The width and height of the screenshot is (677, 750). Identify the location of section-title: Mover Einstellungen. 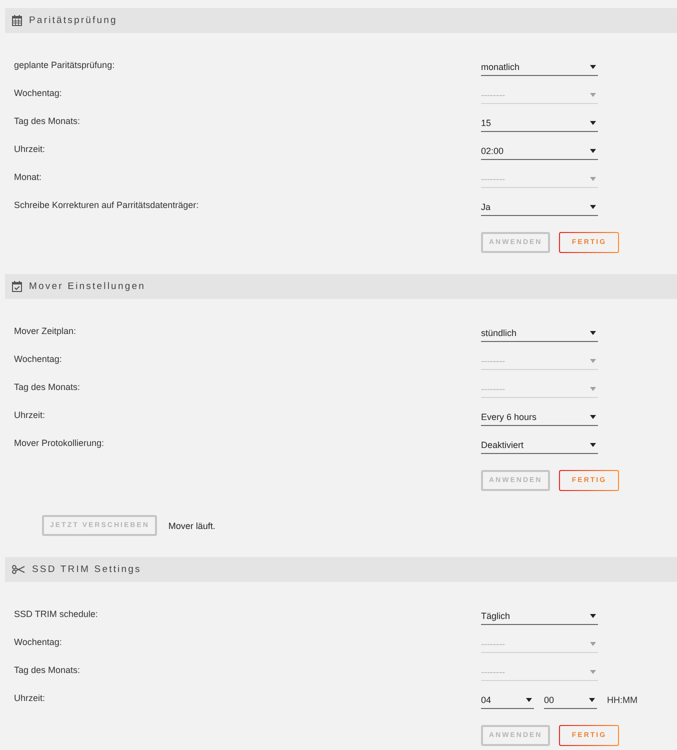
(87, 286).